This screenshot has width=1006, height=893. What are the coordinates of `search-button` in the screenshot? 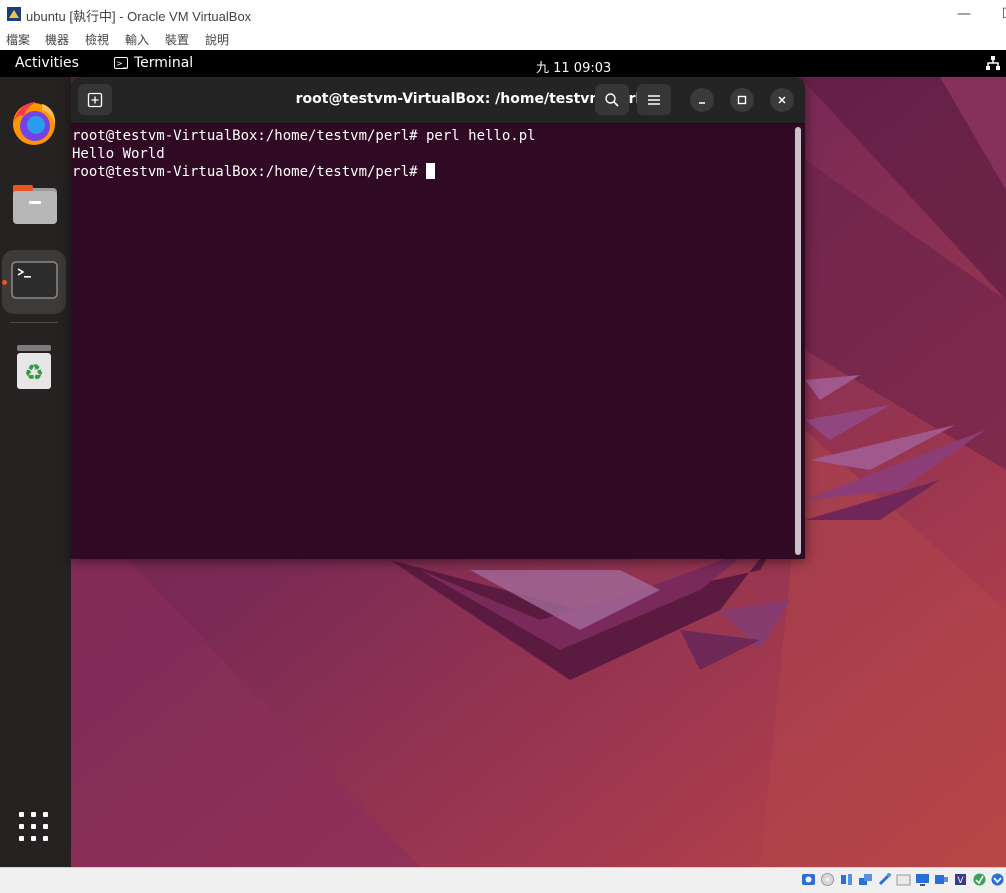 It's located at (612, 99).